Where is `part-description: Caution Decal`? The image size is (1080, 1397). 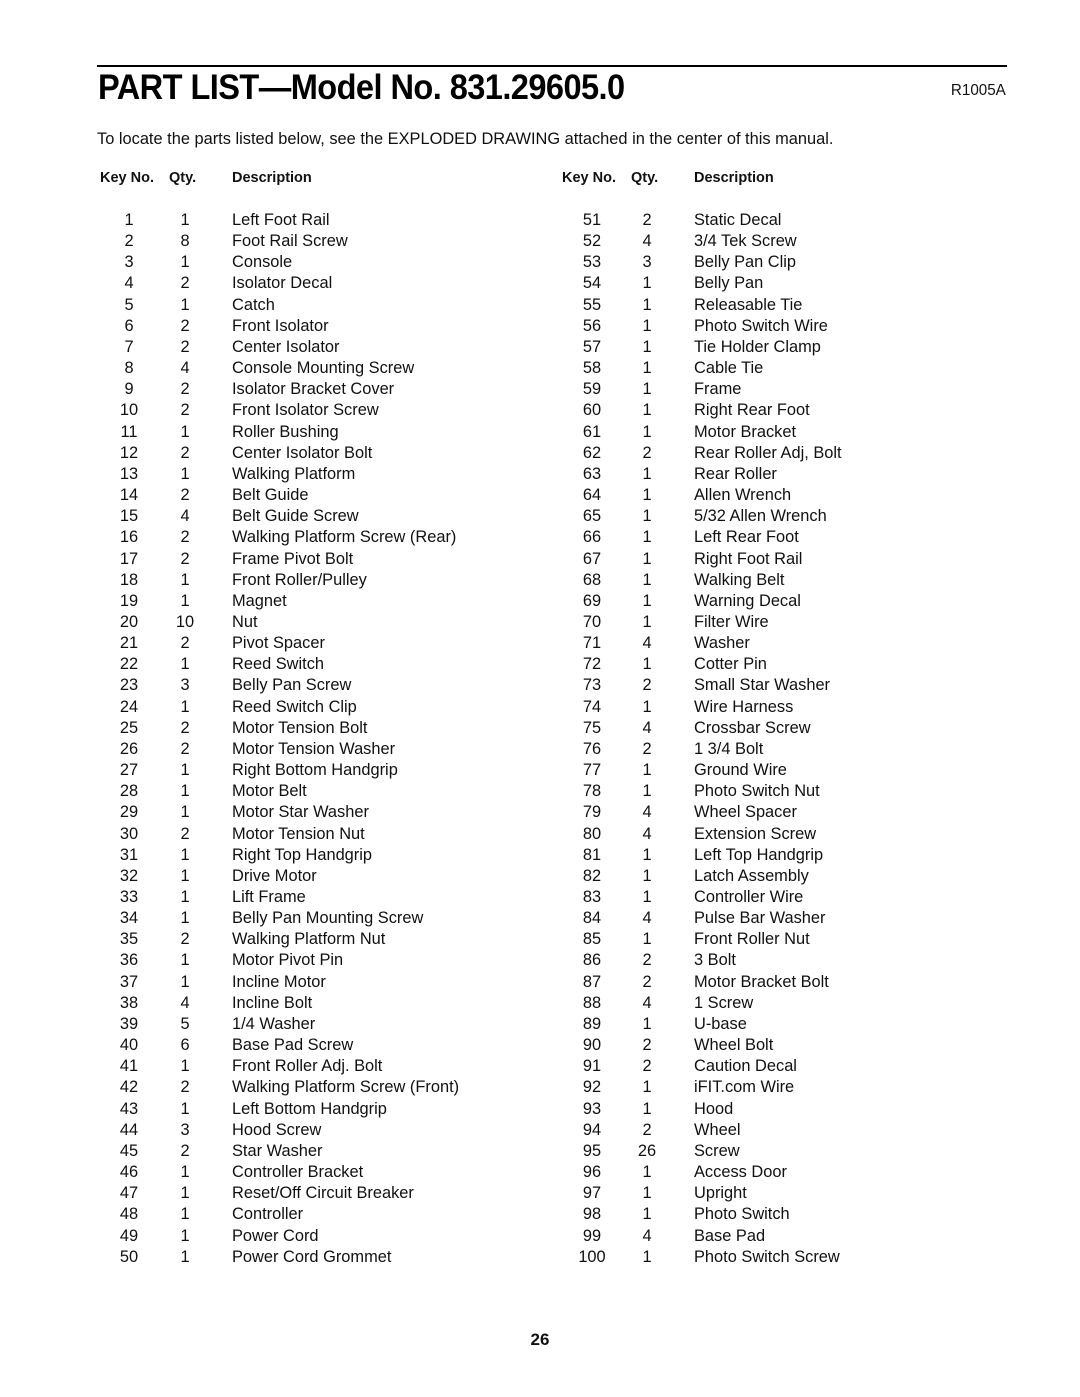
part-description: Caution Decal is located at coordinates (745, 1066).